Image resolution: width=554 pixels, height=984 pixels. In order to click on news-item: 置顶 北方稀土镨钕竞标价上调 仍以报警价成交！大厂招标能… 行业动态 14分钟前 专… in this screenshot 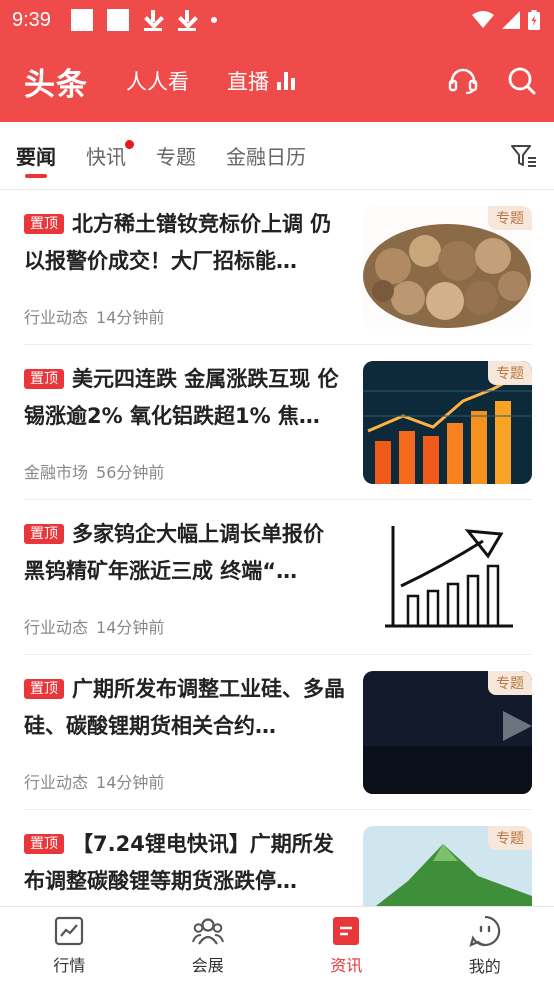, I will do `click(278, 267)`.